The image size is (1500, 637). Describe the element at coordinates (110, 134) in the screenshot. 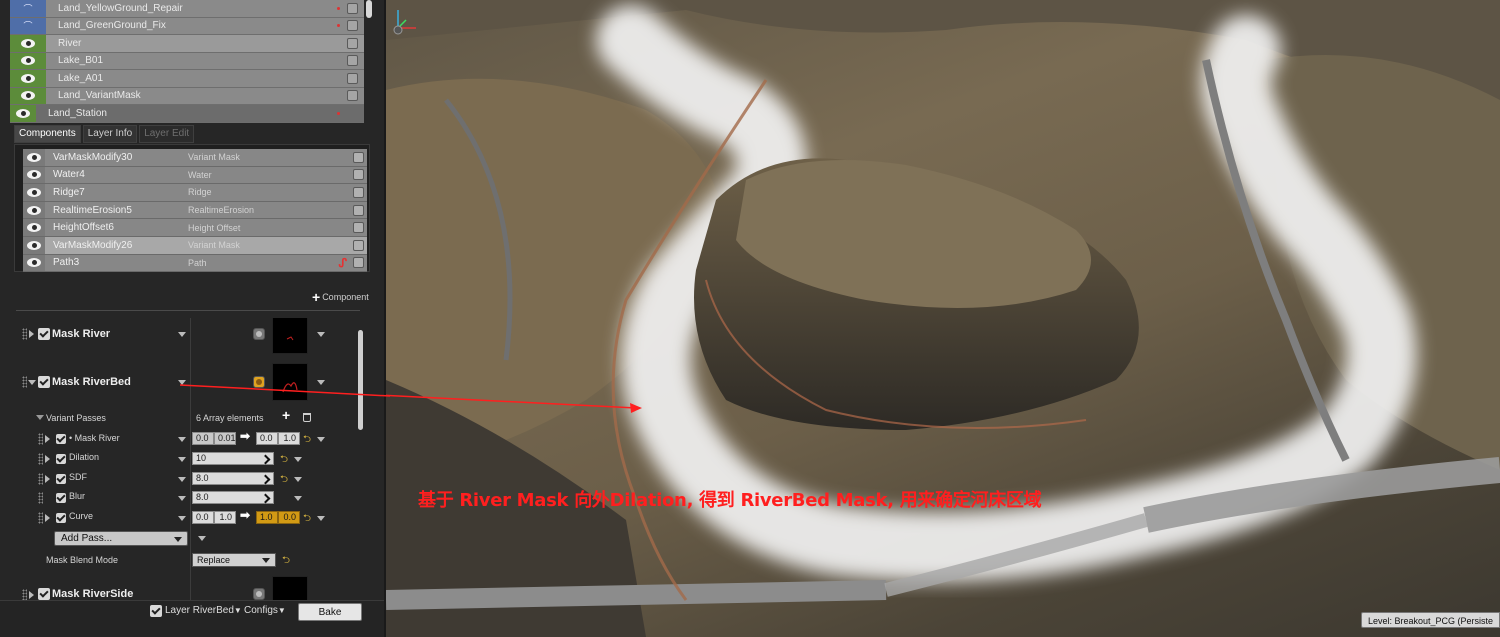

I see `tab-layer-info: Layer Info` at that location.